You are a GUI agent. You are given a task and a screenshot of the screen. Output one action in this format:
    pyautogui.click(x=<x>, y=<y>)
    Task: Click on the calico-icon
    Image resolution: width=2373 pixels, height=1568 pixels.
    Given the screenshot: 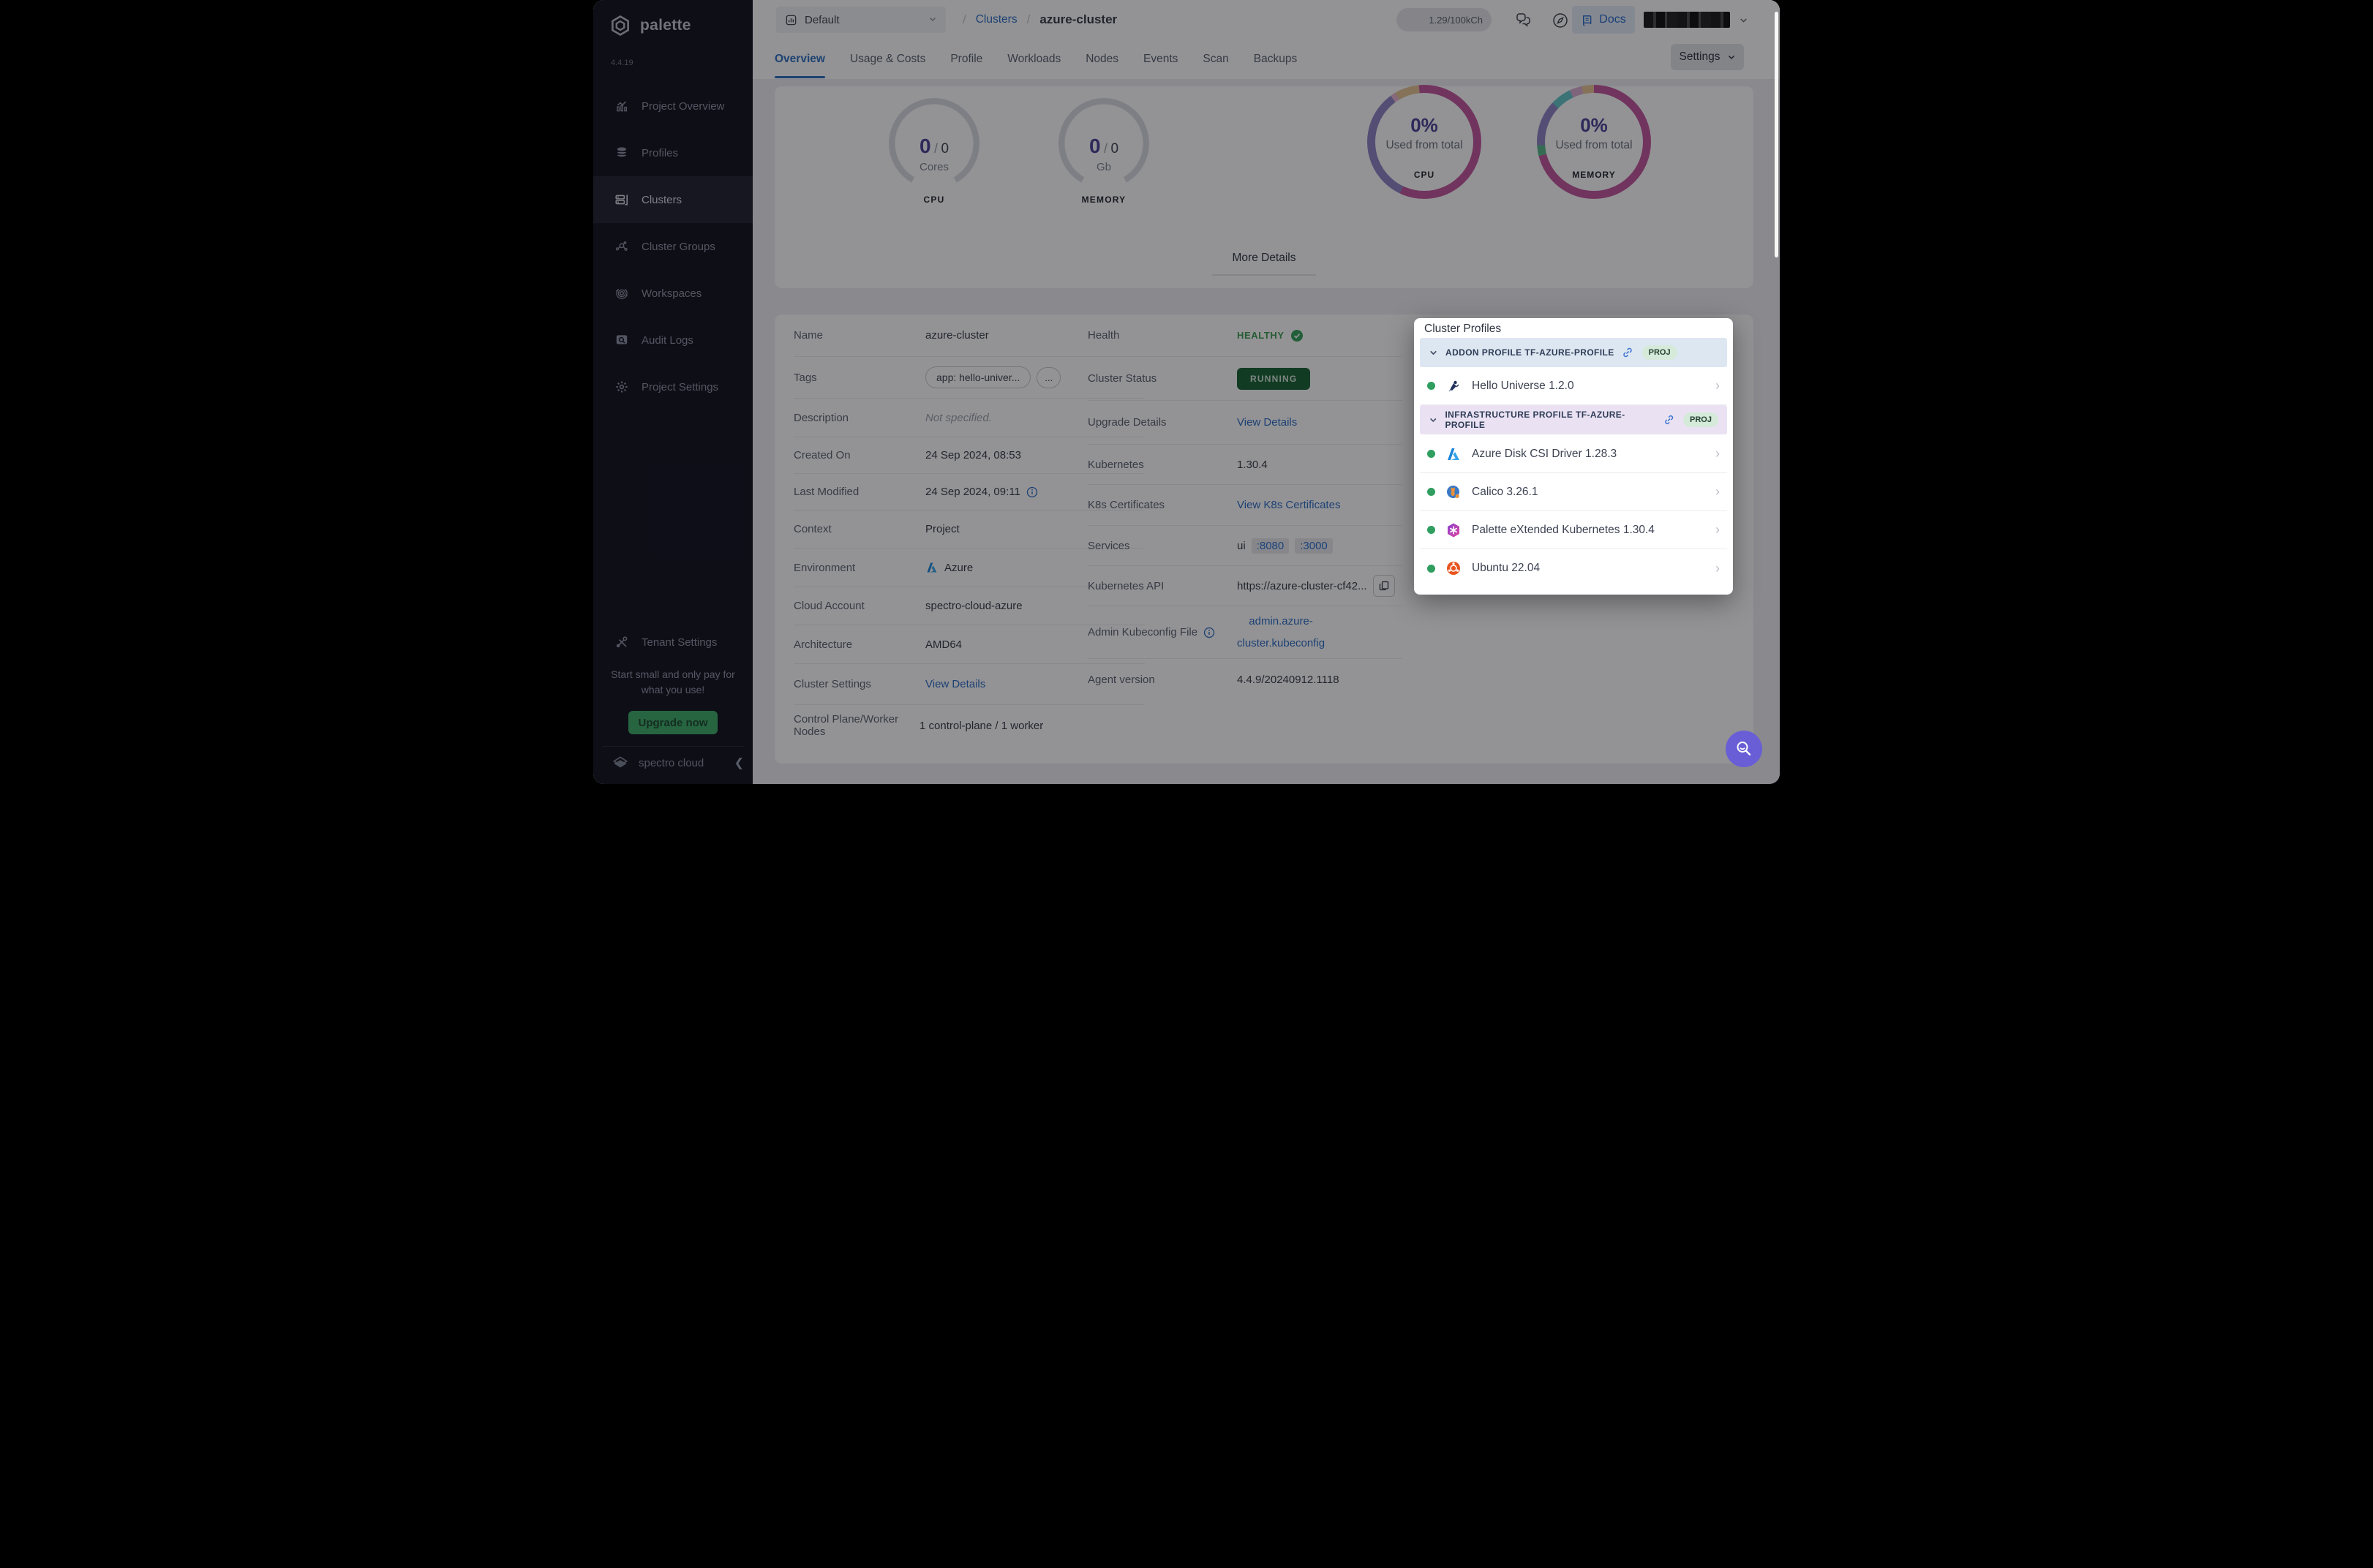 What is the action you would take?
    pyautogui.click(x=1453, y=492)
    